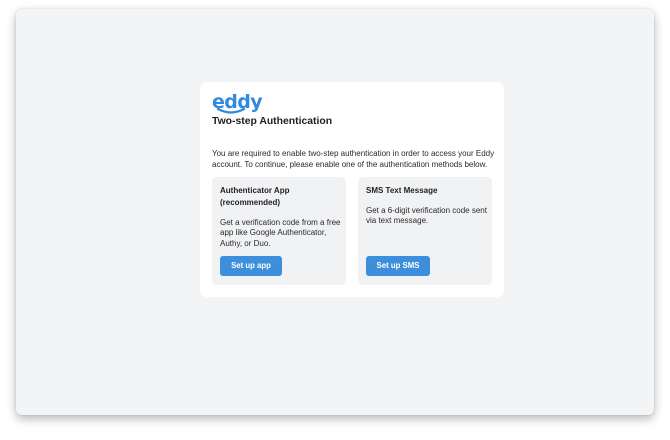  What do you see at coordinates (402, 190) in the screenshot?
I see `option-title: SMS Text Message` at bounding box center [402, 190].